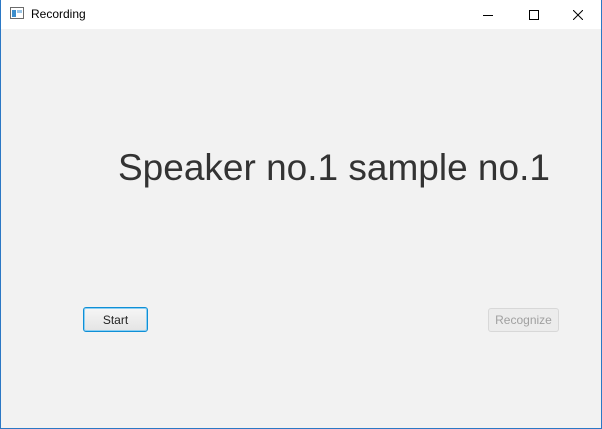 Image resolution: width=602 pixels, height=429 pixels. Describe the element at coordinates (523, 320) in the screenshot. I see `recognize-button: Recognize` at that location.